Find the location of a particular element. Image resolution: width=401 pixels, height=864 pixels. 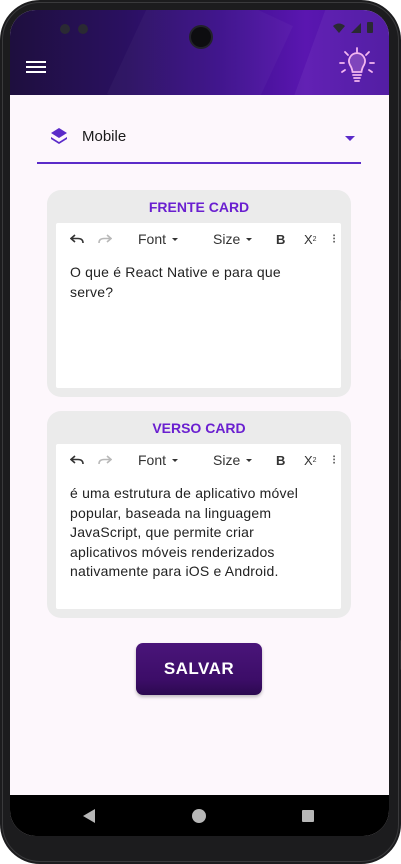

back-card-title: VERSO CARD is located at coordinates (199, 428).